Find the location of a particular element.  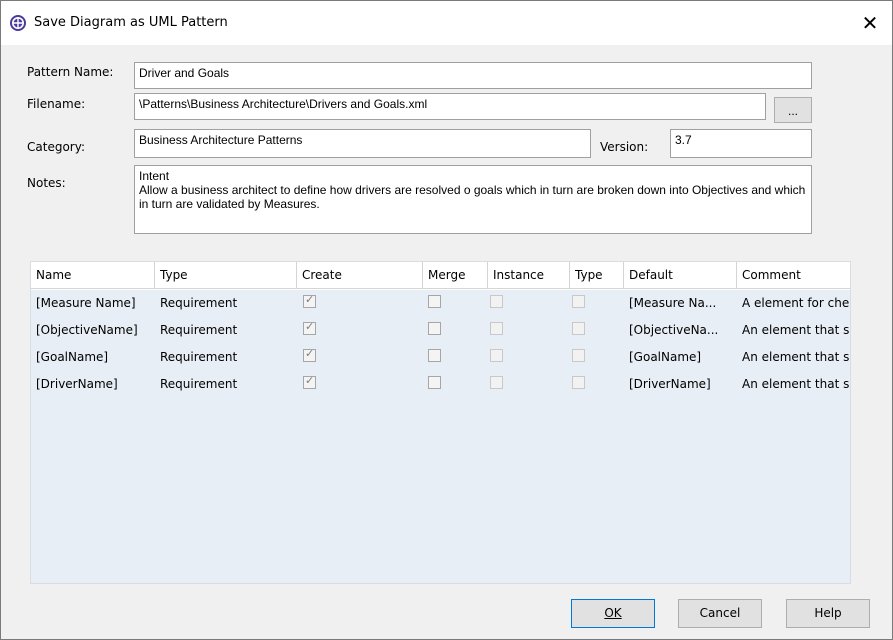

column-header-merge: Merge is located at coordinates (455, 275).